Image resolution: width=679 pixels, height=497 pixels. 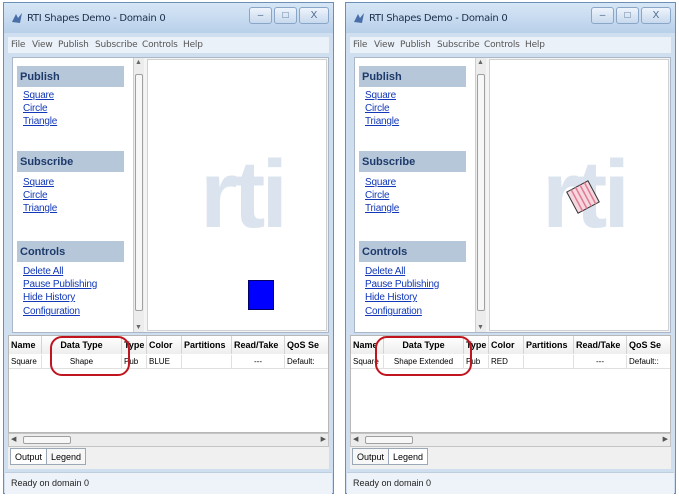 I want to click on rti-watermark: rti, so click(x=244, y=194).